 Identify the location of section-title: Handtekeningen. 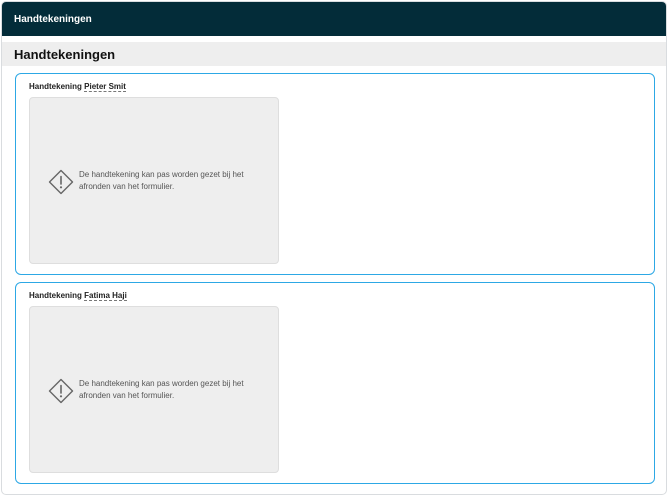
(65, 54).